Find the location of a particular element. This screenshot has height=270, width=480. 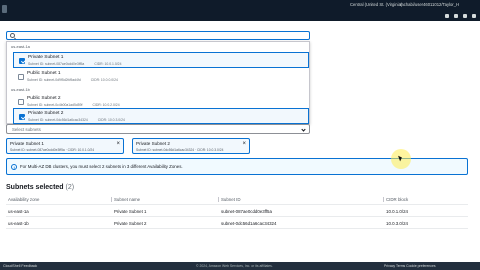

subnet-name: Public Subnet 2 is located at coordinates (44, 98).